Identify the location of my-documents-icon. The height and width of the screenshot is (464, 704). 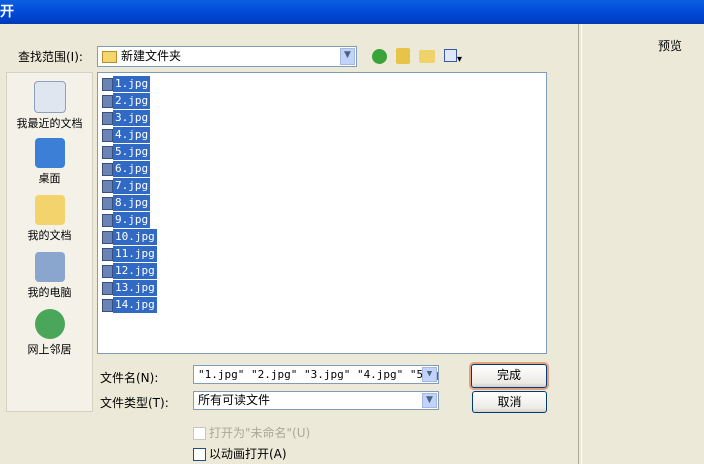
(49, 210).